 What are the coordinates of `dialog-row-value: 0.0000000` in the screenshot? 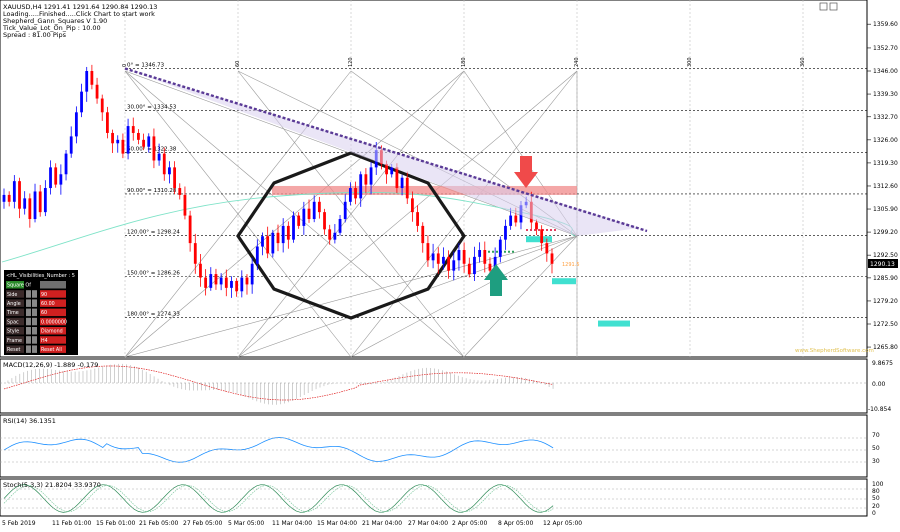 It's located at (54, 322).